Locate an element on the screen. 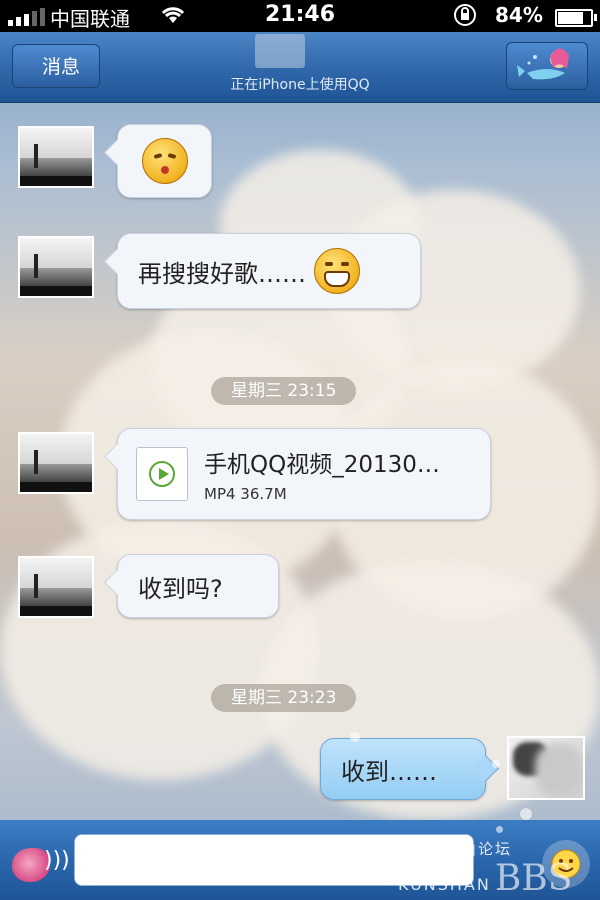  forum-watermark: 昆山论坛 KUNSHAN BBS is located at coordinates (485, 869).